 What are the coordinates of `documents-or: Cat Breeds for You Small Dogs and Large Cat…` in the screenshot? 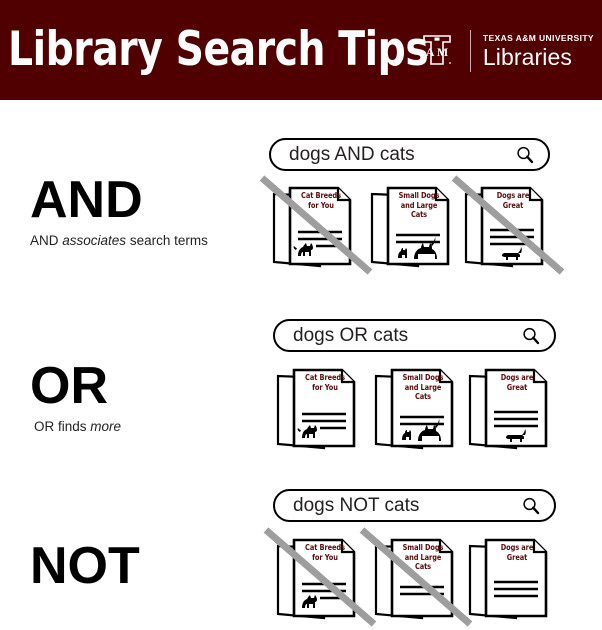 It's located at (416, 408).